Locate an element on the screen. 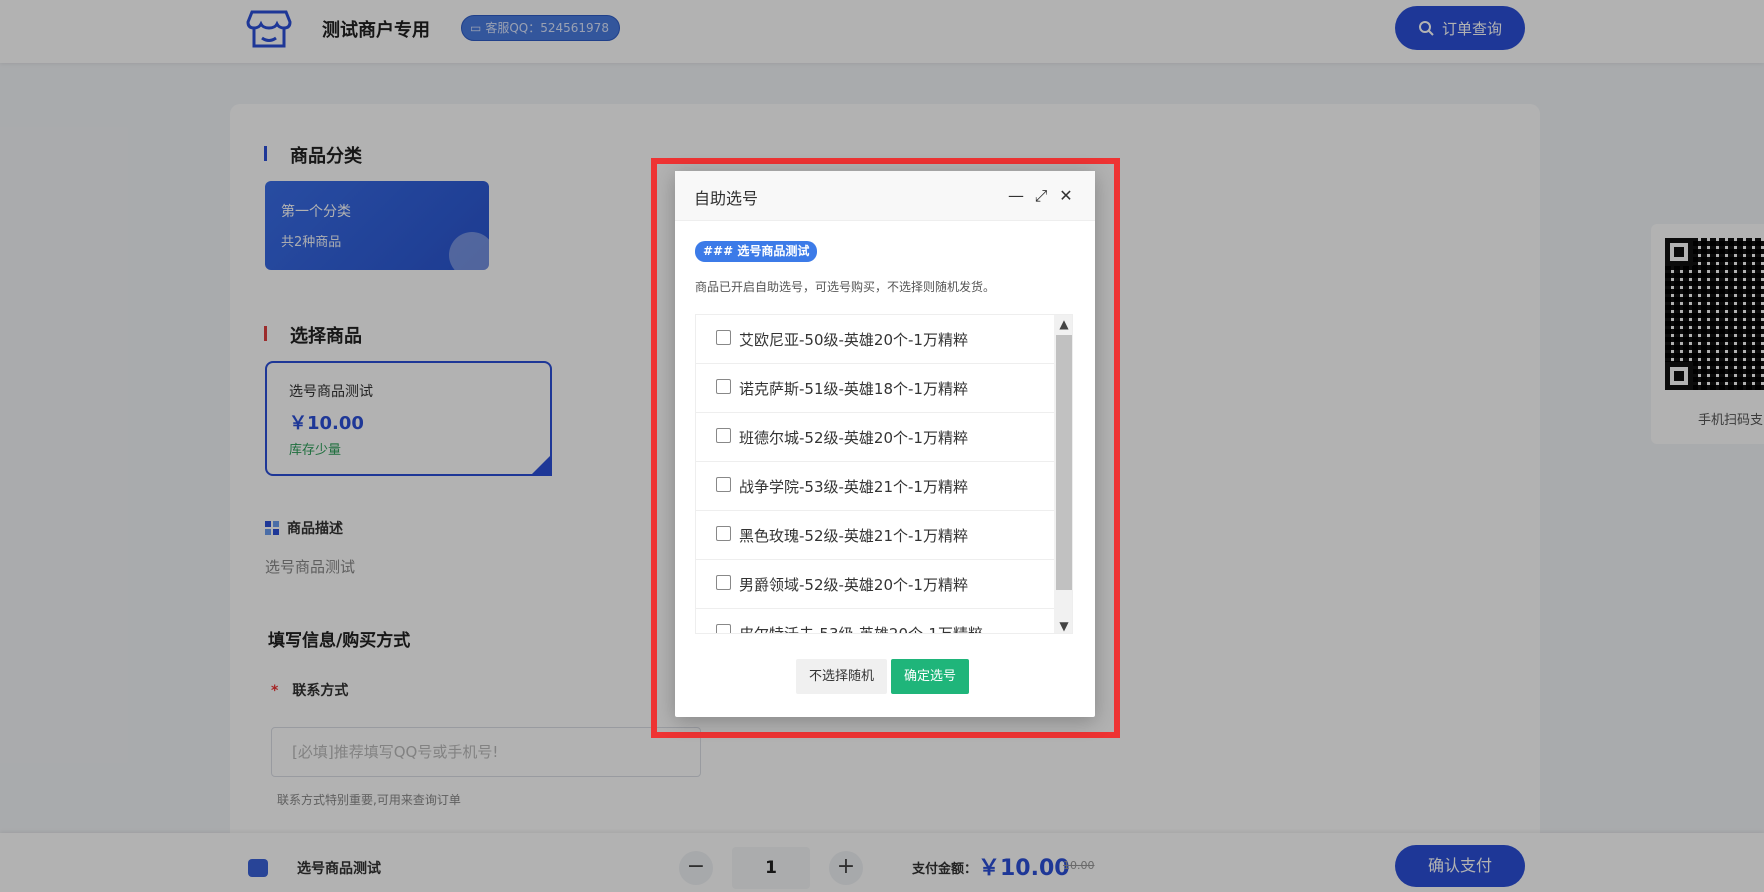 The height and width of the screenshot is (892, 1764). list-item: 艾欧尼亚-50级-英雄20个-1万精粹 is located at coordinates (875, 339).